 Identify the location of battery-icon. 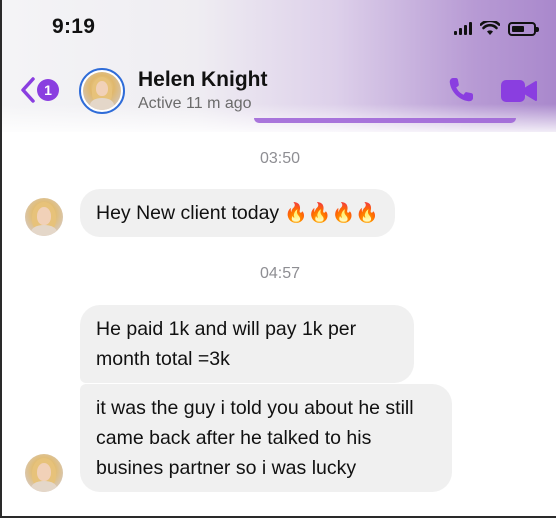
(523, 28).